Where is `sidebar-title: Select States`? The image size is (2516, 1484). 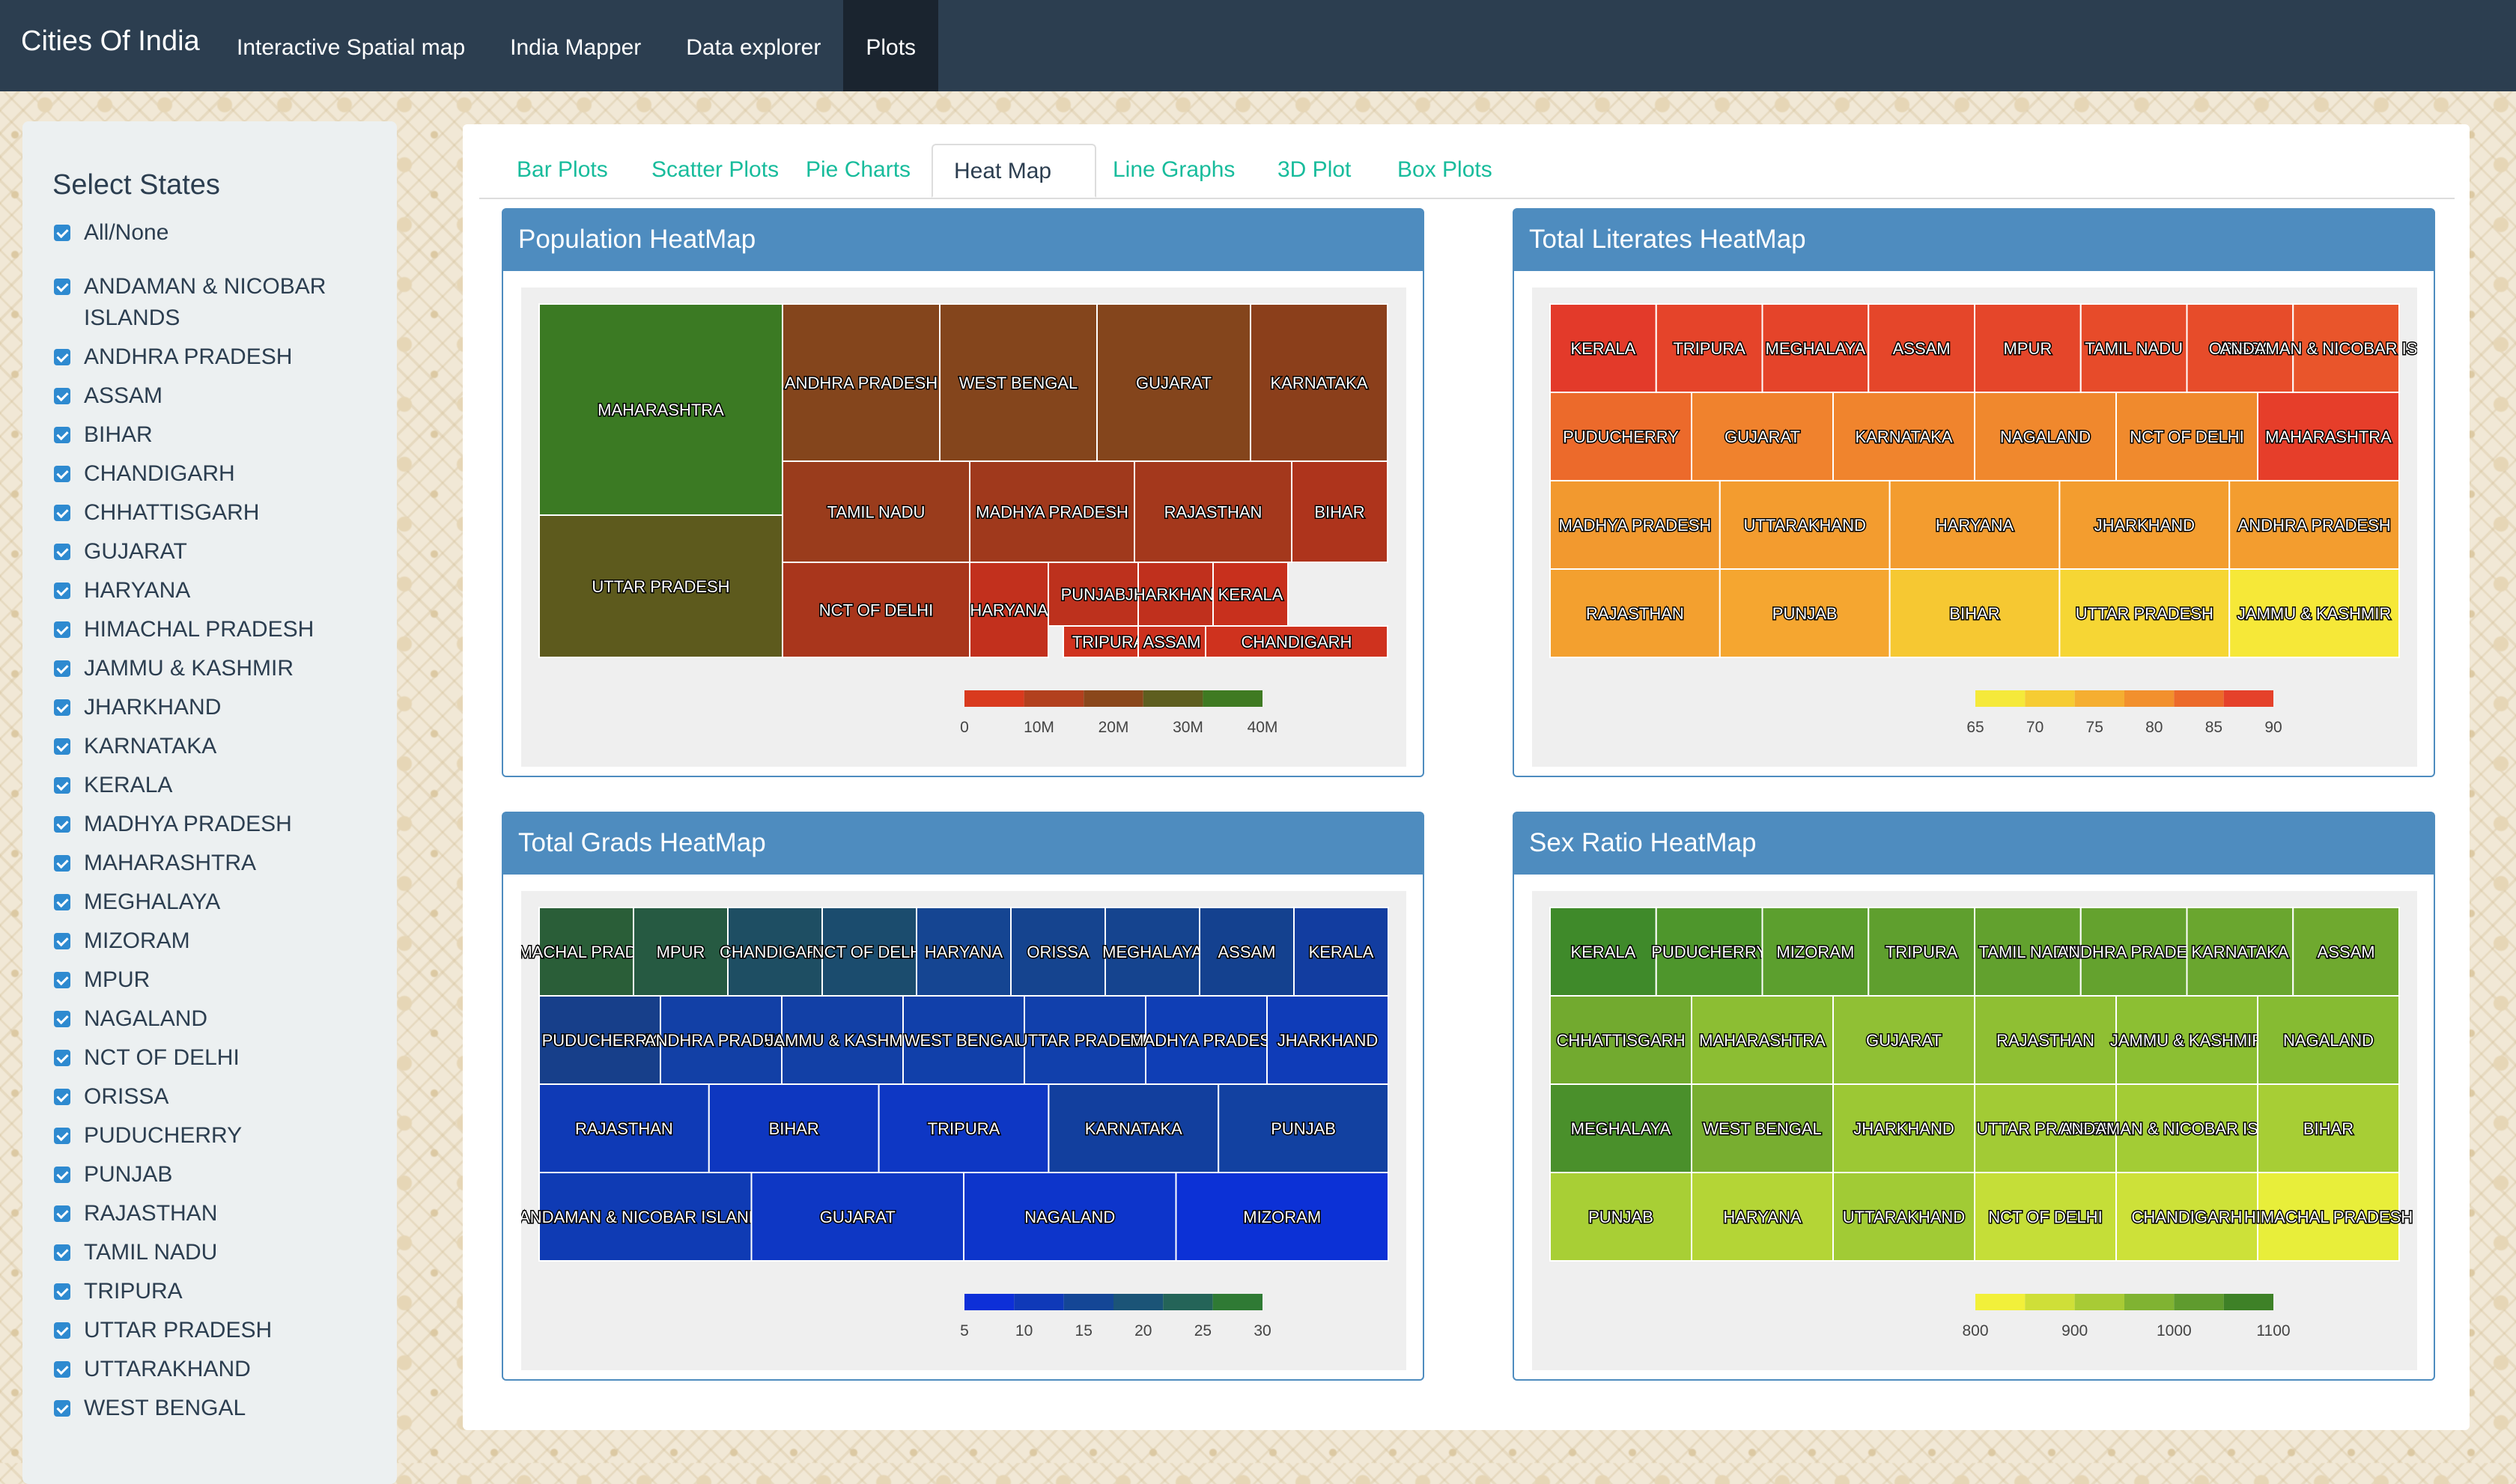
sidebar-title: Select States is located at coordinates (136, 185).